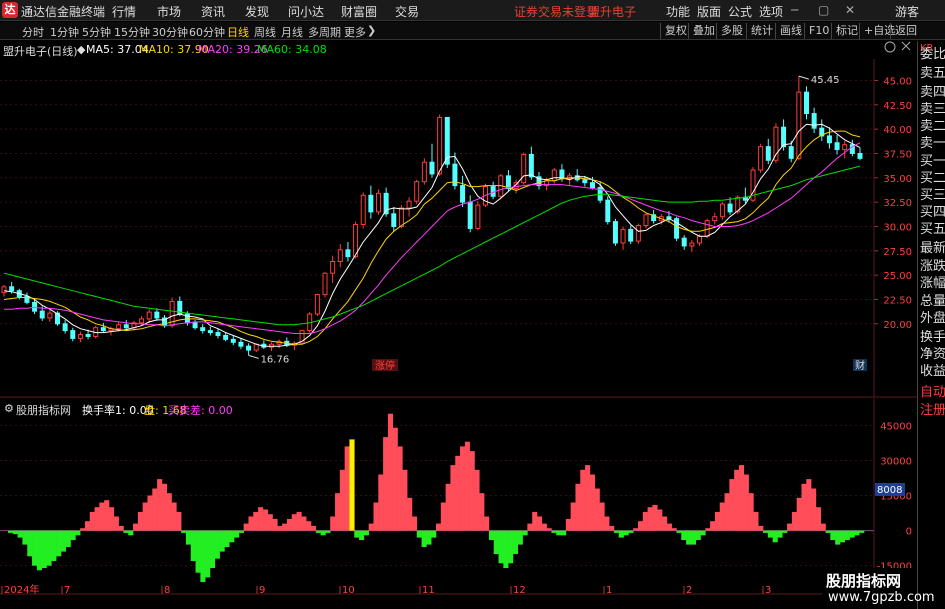 The height and width of the screenshot is (609, 945). What do you see at coordinates (265, 32) in the screenshot?
I see `period-weekly: 周线` at bounding box center [265, 32].